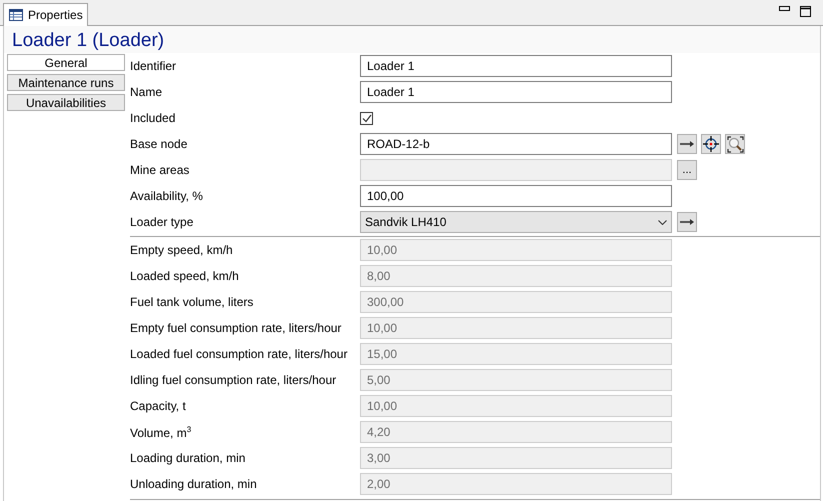  I want to click on locate-button, so click(711, 144).